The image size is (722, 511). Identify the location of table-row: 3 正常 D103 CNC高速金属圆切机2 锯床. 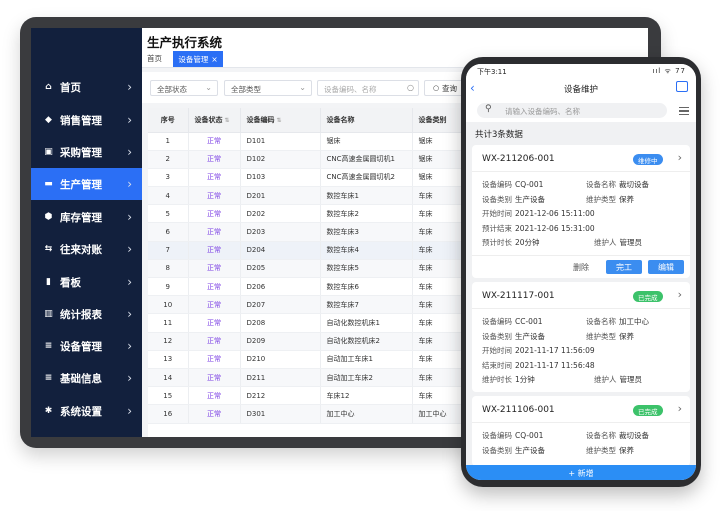
(310, 178).